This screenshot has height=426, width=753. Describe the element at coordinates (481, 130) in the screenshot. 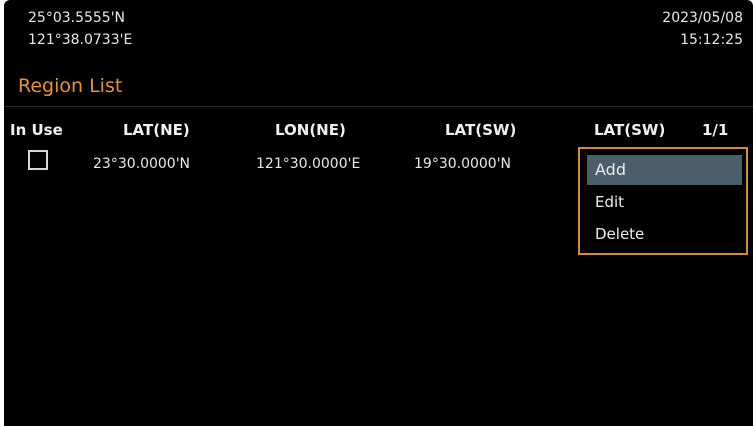

I see `column-header-lat-sw: LAT(SW)` at that location.